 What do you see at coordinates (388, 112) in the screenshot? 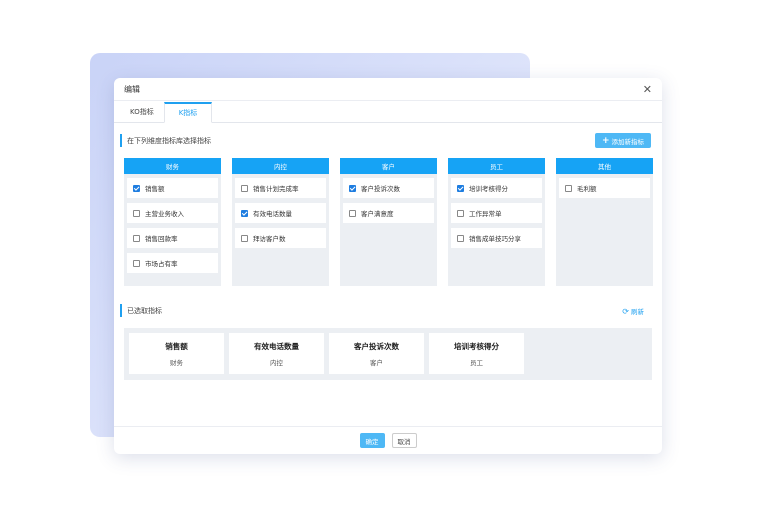
I see `tab-bar: KO指标 K指标` at bounding box center [388, 112].